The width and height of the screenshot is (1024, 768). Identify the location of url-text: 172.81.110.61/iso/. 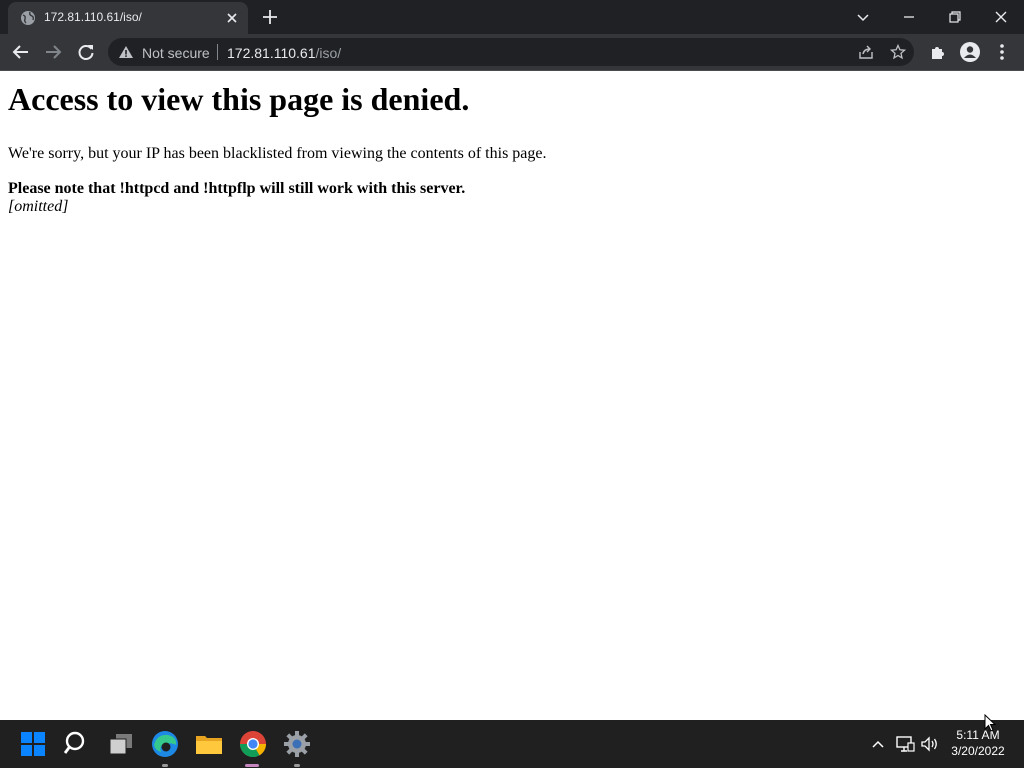
(284, 53).